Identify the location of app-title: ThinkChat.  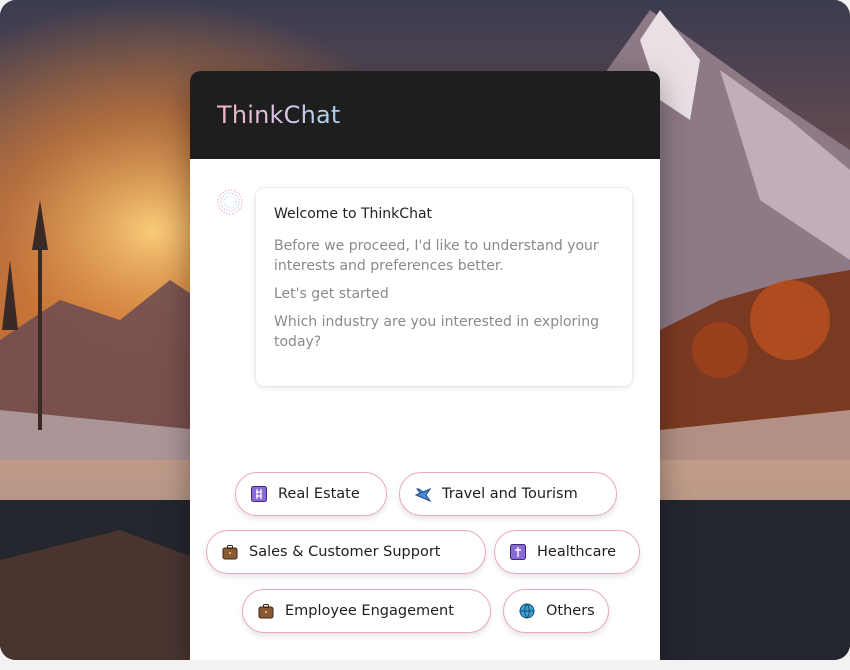
(279, 115).